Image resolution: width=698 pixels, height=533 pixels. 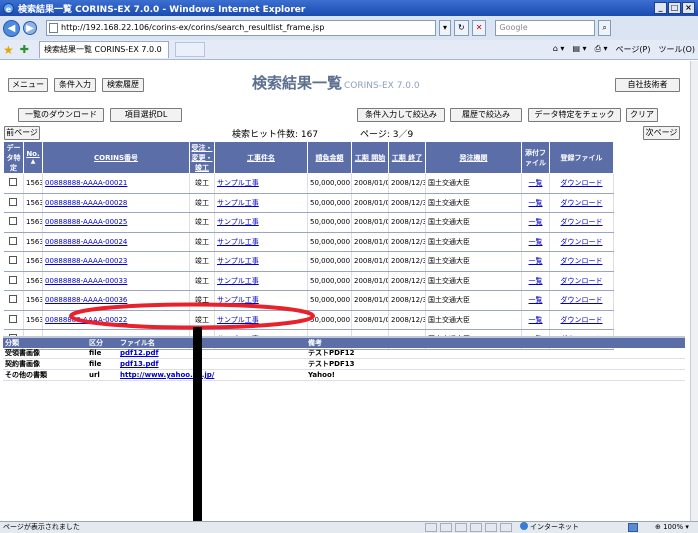 What do you see at coordinates (674, 8) in the screenshot?
I see `maximize-button: □` at bounding box center [674, 8].